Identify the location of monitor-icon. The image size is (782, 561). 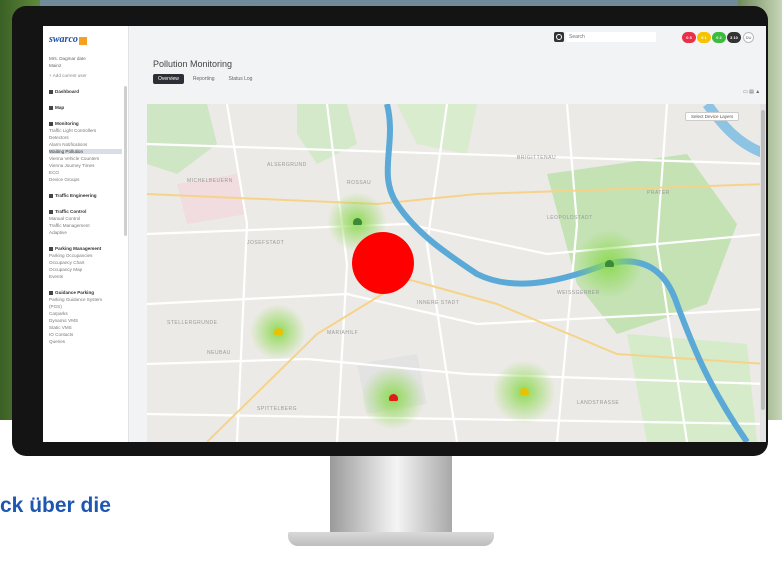
(51, 123).